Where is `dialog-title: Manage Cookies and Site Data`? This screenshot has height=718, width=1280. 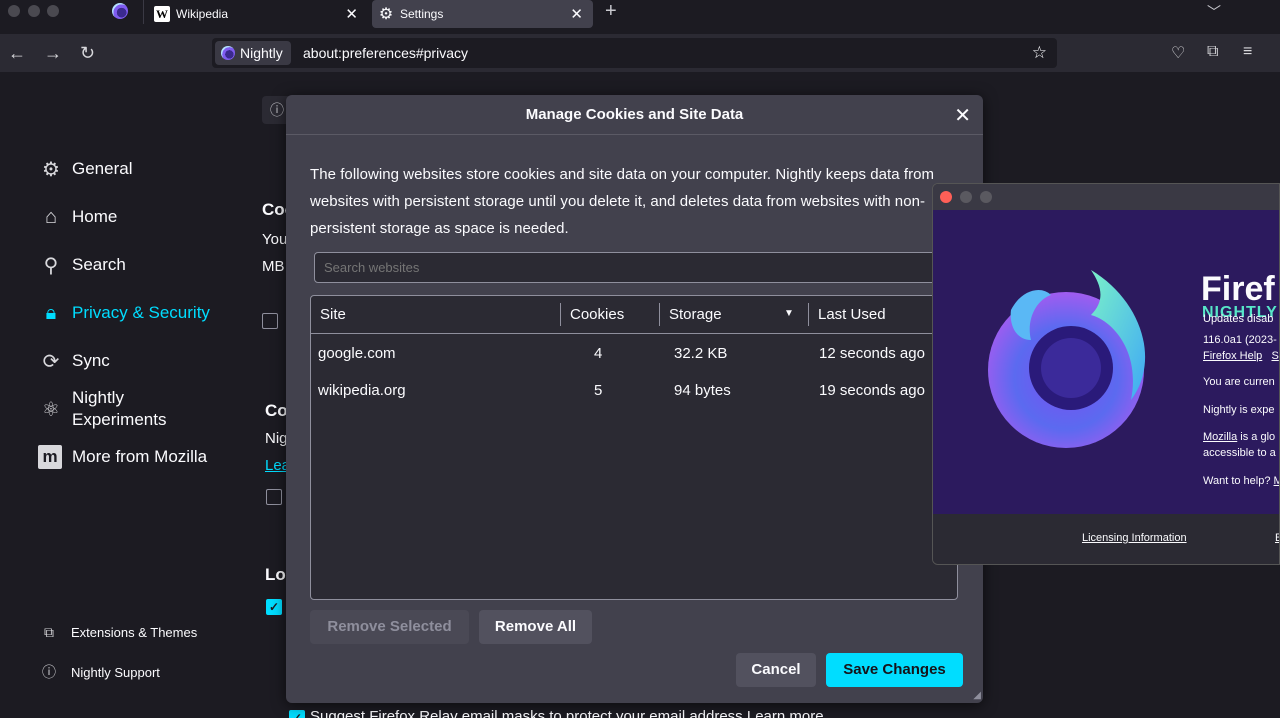
dialog-title: Manage Cookies and Site Data is located at coordinates (634, 114).